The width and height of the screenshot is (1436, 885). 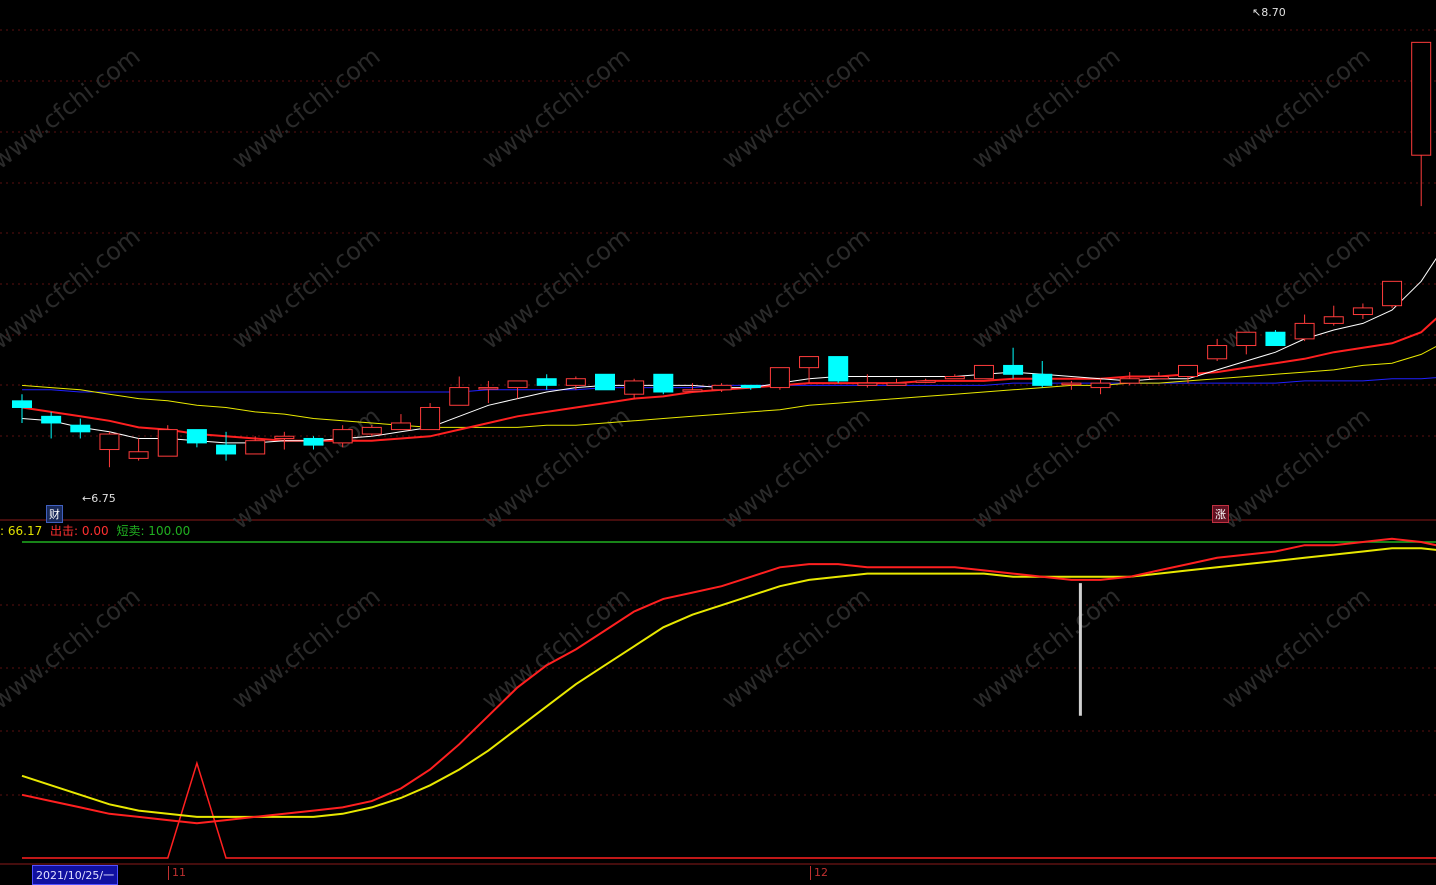 I want to click on legend-value-main: : 66.17, so click(x=21, y=531).